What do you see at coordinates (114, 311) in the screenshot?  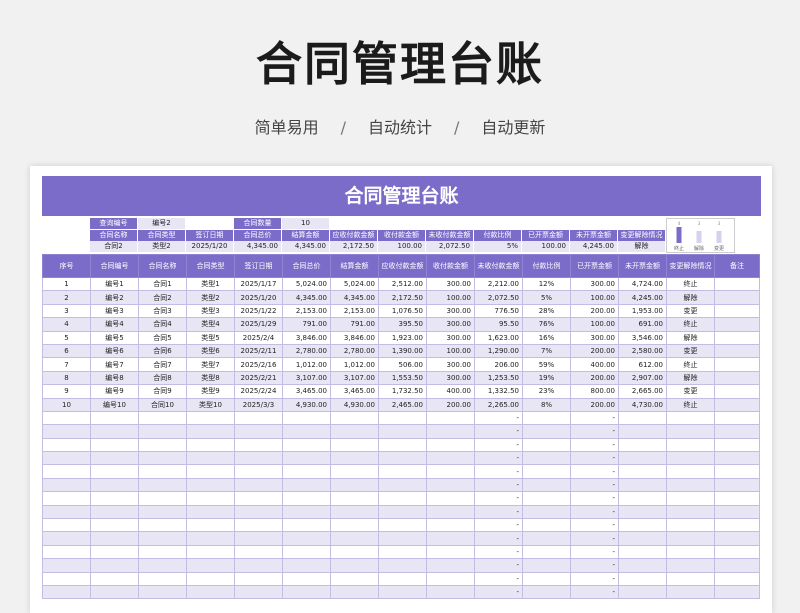 I see `table-cell: 编号3` at bounding box center [114, 311].